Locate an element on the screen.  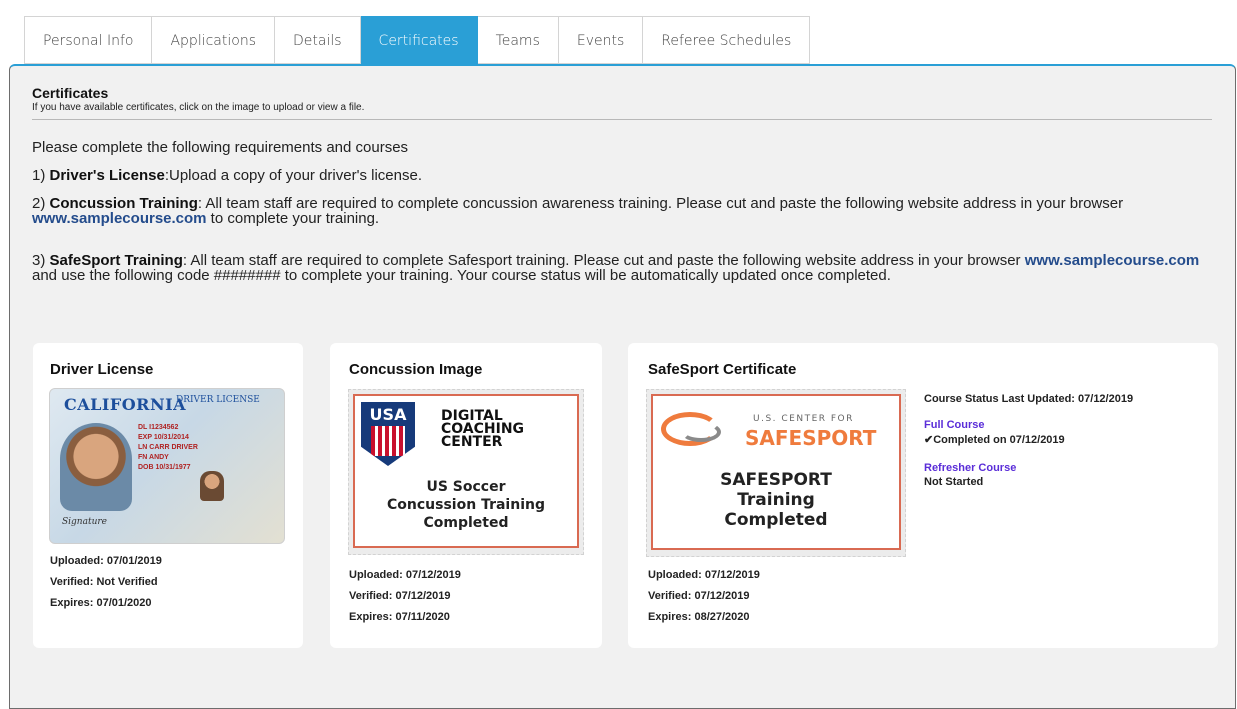
safesport-brand-text: SAFESPORT is located at coordinates (811, 438).